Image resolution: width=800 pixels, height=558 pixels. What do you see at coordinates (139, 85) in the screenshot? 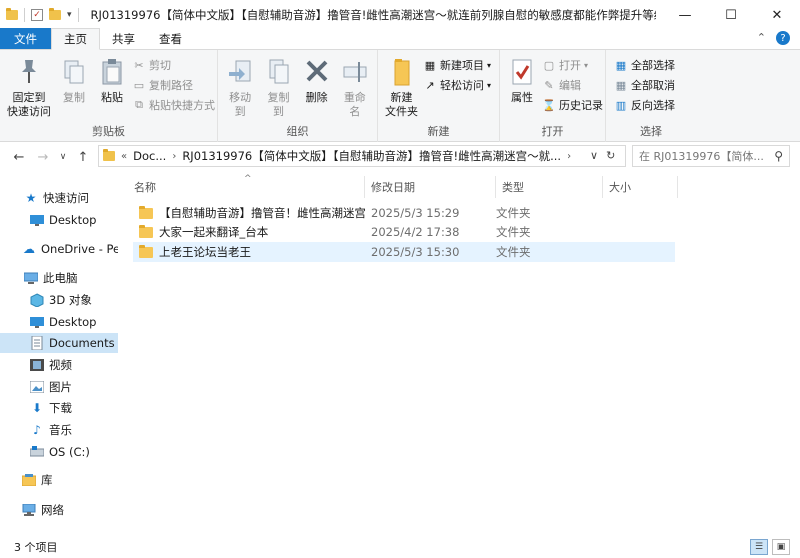
I see `copy-path-icon: ▭` at bounding box center [139, 85].